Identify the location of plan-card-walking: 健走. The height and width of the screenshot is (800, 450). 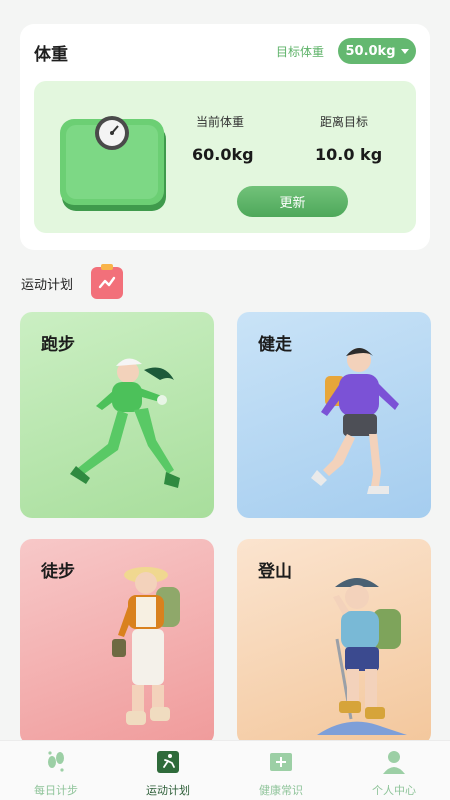
(334, 415).